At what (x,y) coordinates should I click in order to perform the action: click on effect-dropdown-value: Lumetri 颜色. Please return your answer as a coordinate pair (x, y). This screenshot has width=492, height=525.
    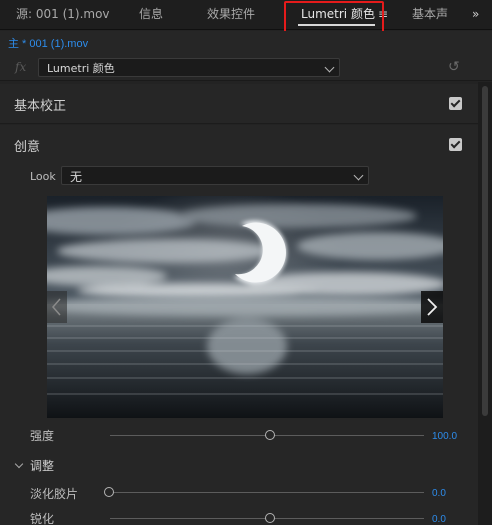
    Looking at the image, I should click on (81, 68).